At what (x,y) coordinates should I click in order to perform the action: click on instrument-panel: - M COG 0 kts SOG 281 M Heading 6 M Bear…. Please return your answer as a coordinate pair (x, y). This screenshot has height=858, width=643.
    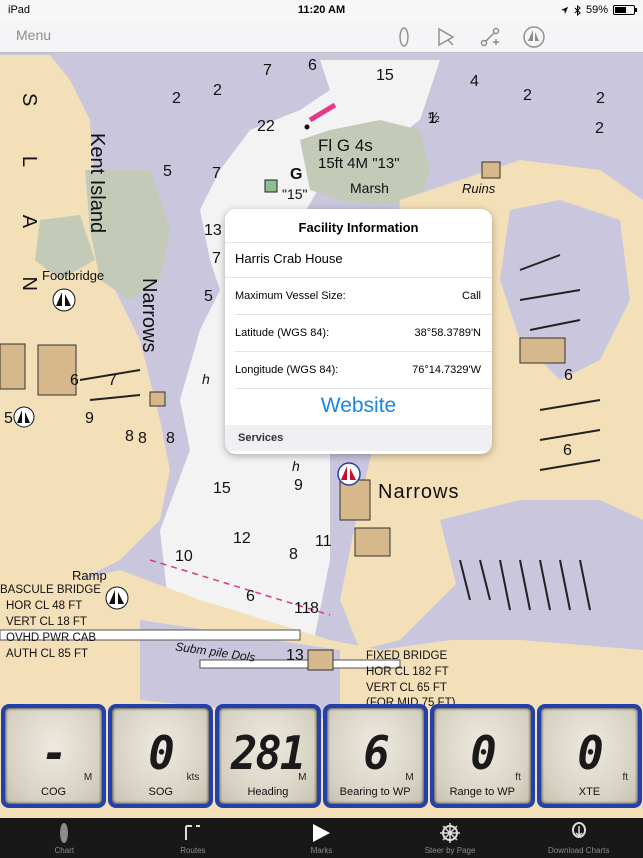
    Looking at the image, I should click on (321, 761).